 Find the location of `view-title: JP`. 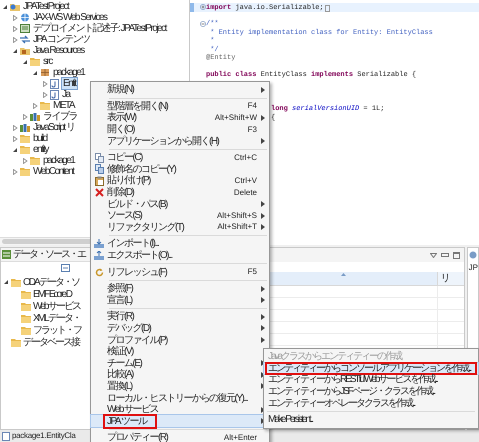

view-title: JP is located at coordinates (473, 267).